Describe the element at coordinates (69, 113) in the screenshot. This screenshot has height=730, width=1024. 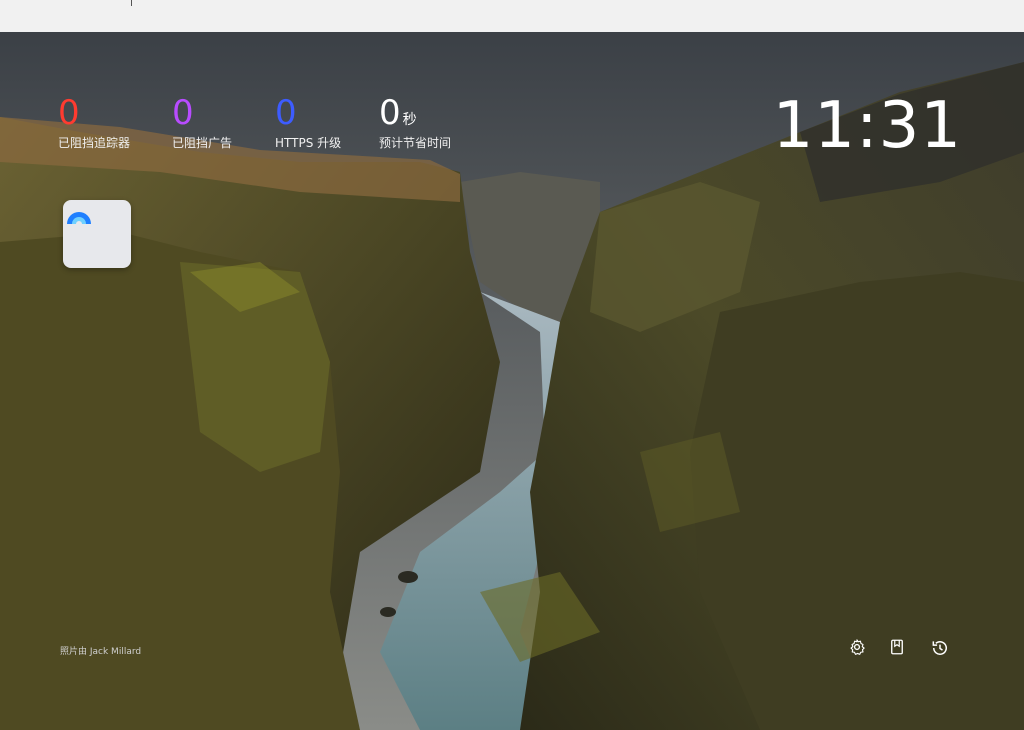
I see `trackers-count: 0` at that location.